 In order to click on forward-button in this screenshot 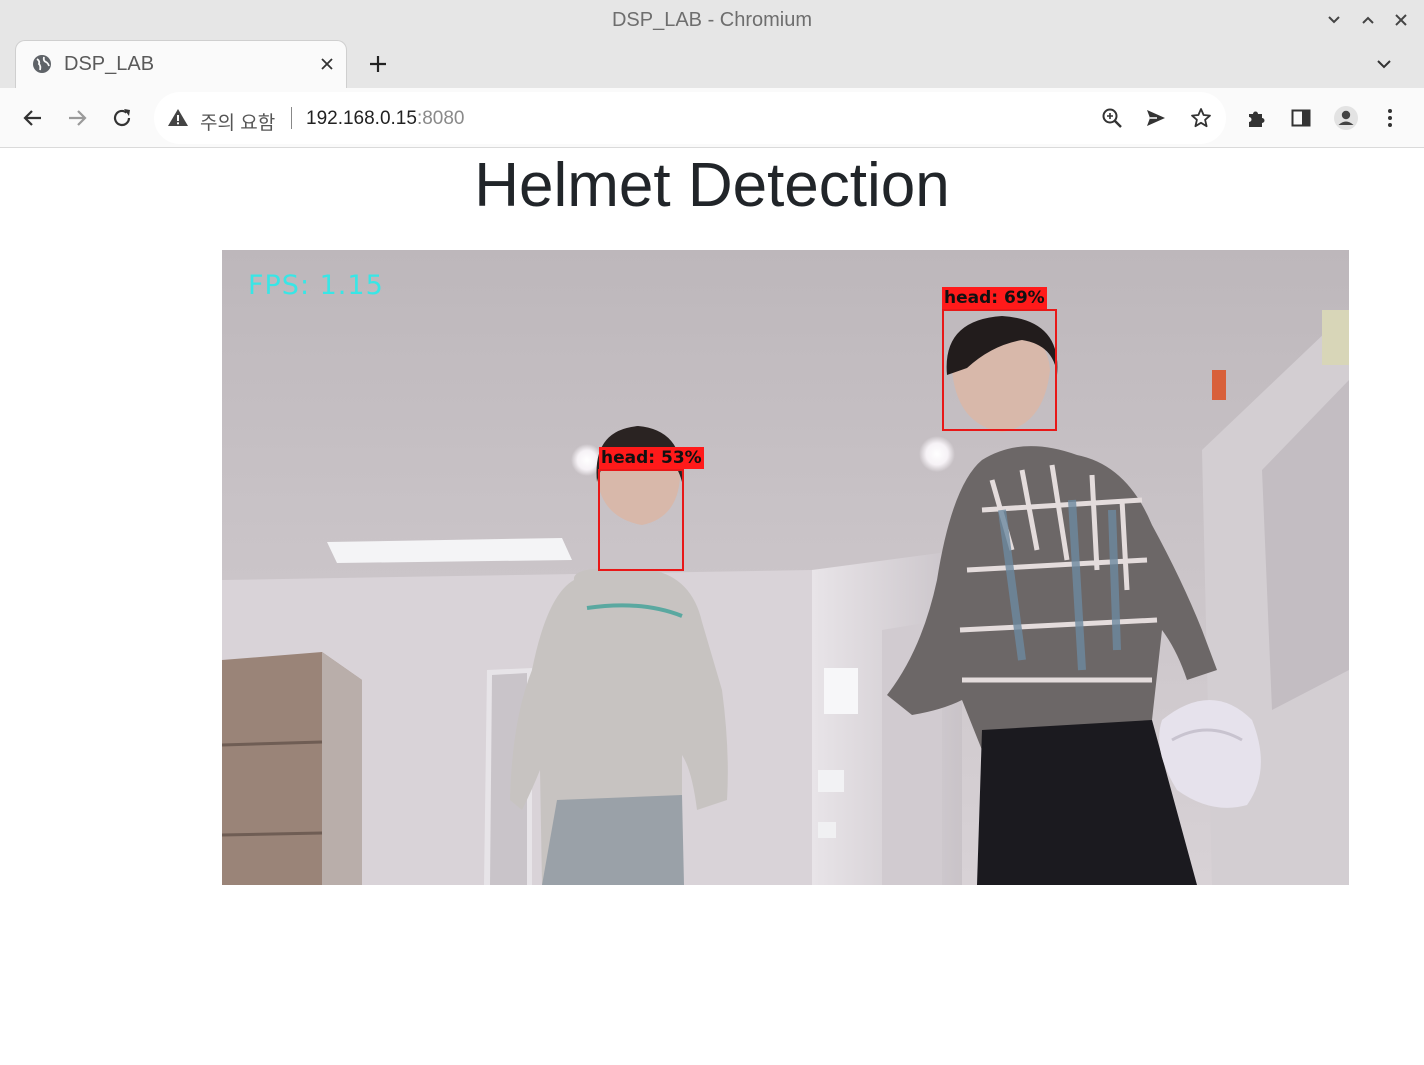, I will do `click(77, 118)`.